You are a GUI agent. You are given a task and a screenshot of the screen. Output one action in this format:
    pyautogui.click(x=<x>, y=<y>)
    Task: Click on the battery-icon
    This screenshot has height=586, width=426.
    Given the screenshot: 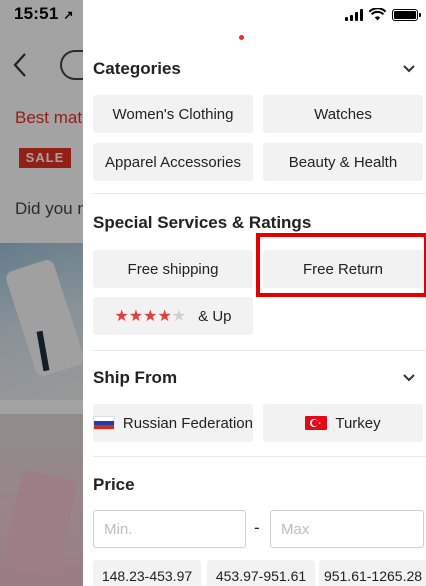 What is the action you would take?
    pyautogui.click(x=406, y=14)
    